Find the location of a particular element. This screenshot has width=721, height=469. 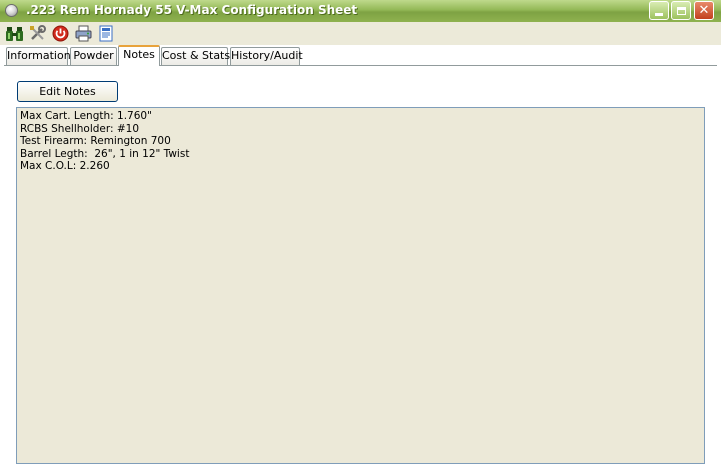

note-line: RCBS Shellholder: #10 is located at coordinates (80, 128).